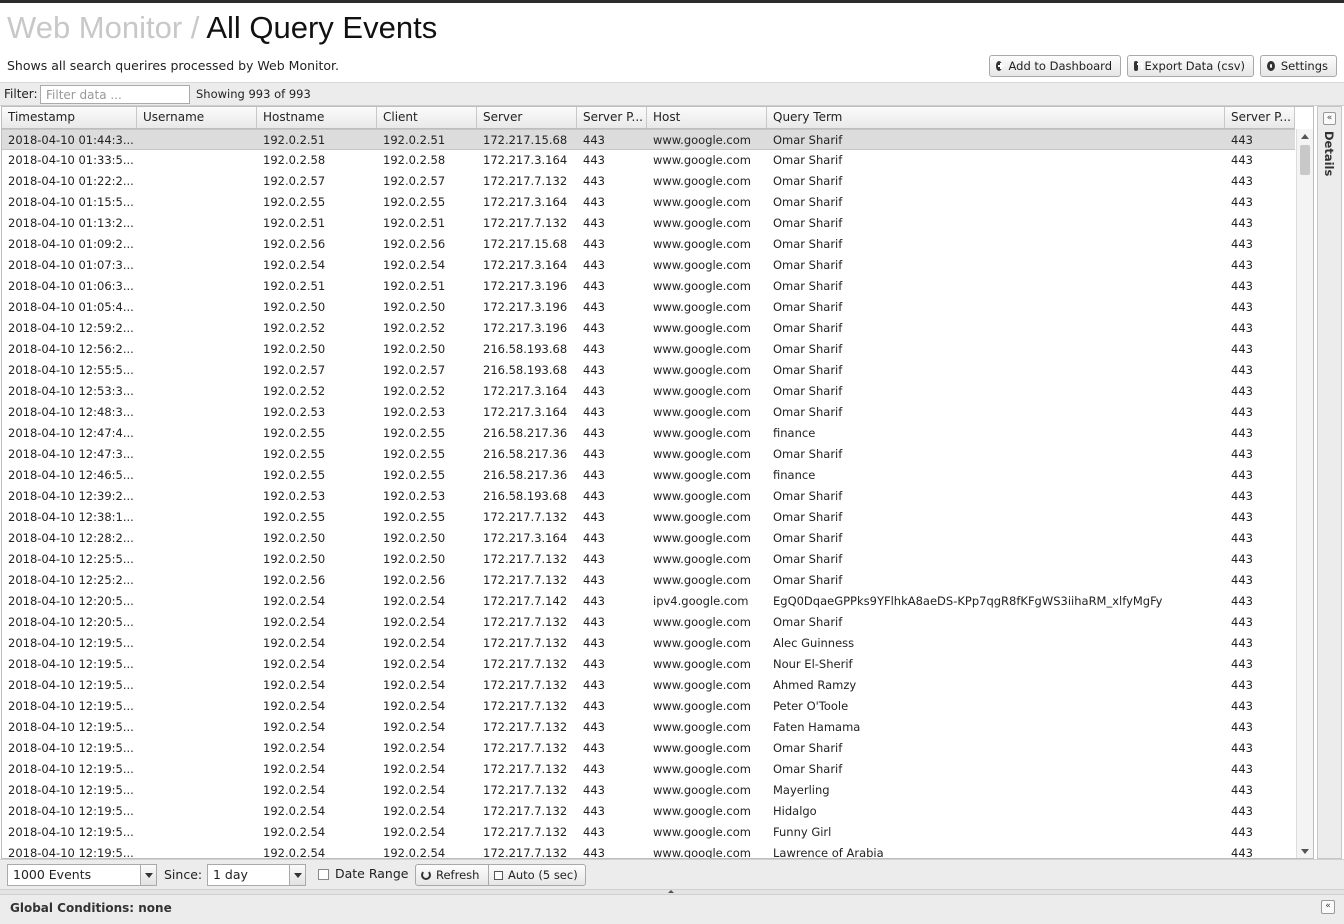 Image resolution: width=1344 pixels, height=924 pixels. What do you see at coordinates (525, 328) in the screenshot?
I see `table-cell-server: 172.217.3.196` at bounding box center [525, 328].